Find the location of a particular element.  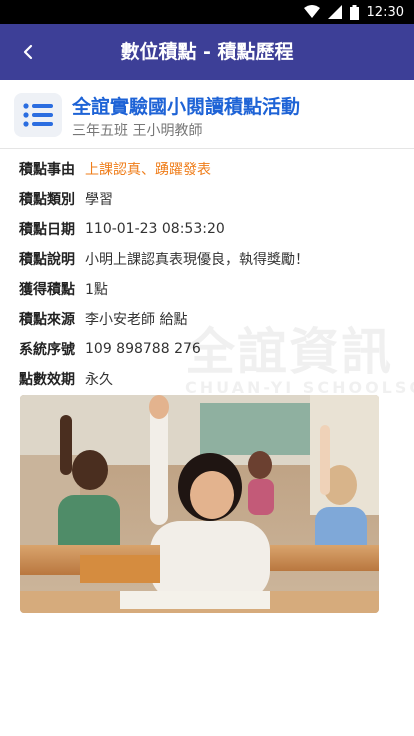

detail-row-date: 積點日期 110-01-23 08:53:20 is located at coordinates (209, 229).